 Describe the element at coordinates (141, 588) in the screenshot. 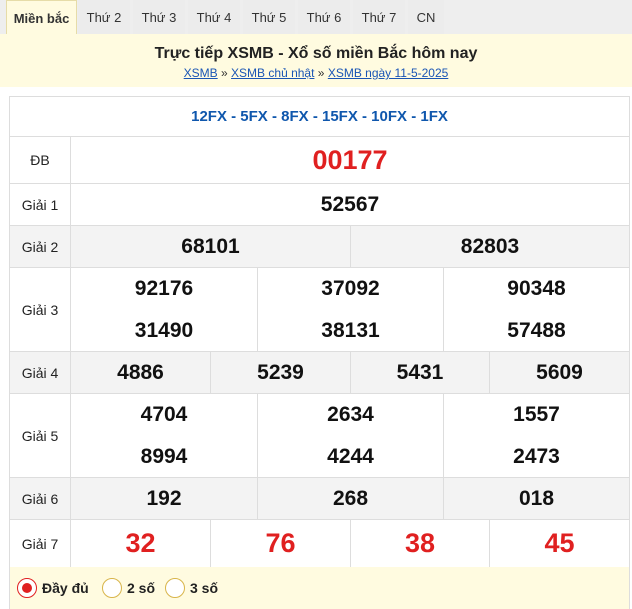

I see `option-label: 2 số` at that location.